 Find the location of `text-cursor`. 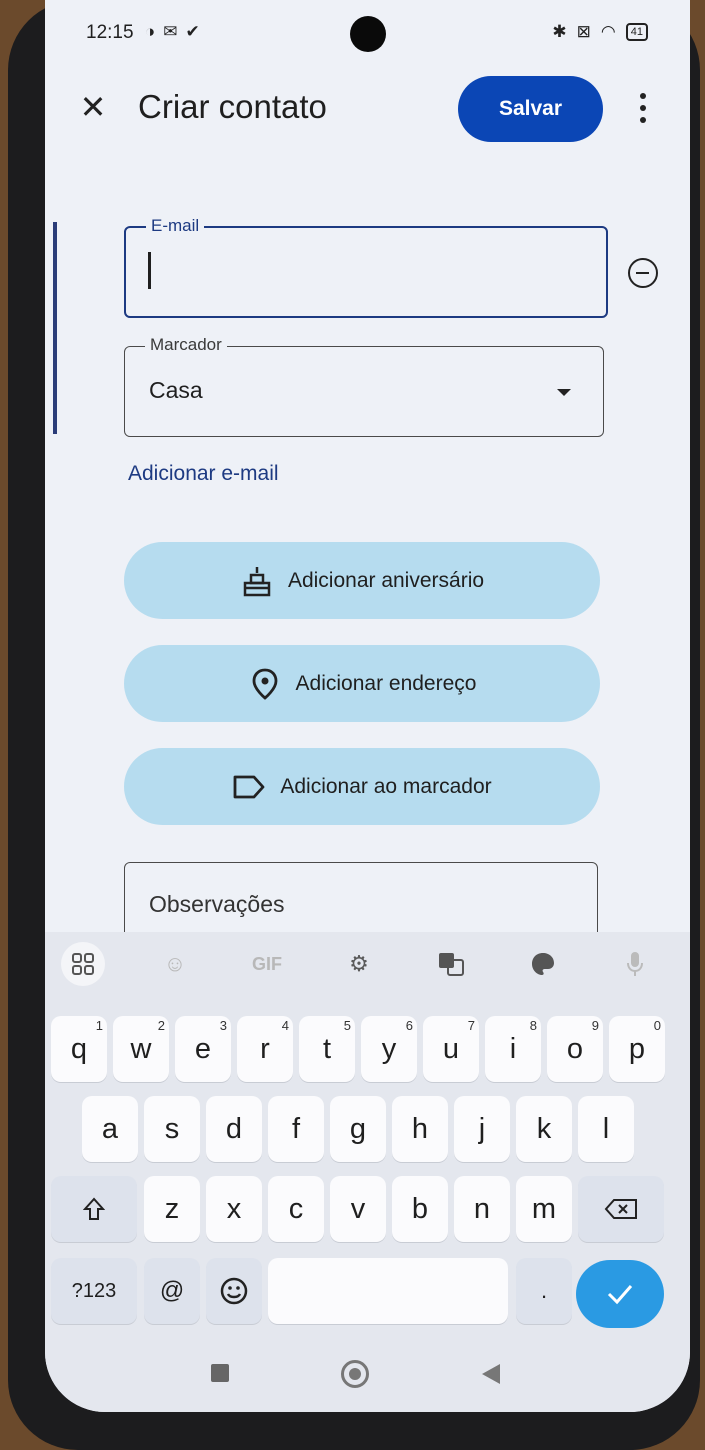

text-cursor is located at coordinates (149, 270).